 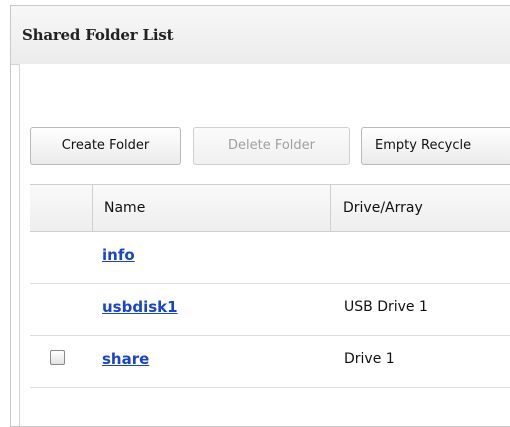 I want to click on folder-link-usbdisk1: usbdisk1, so click(x=140, y=307).